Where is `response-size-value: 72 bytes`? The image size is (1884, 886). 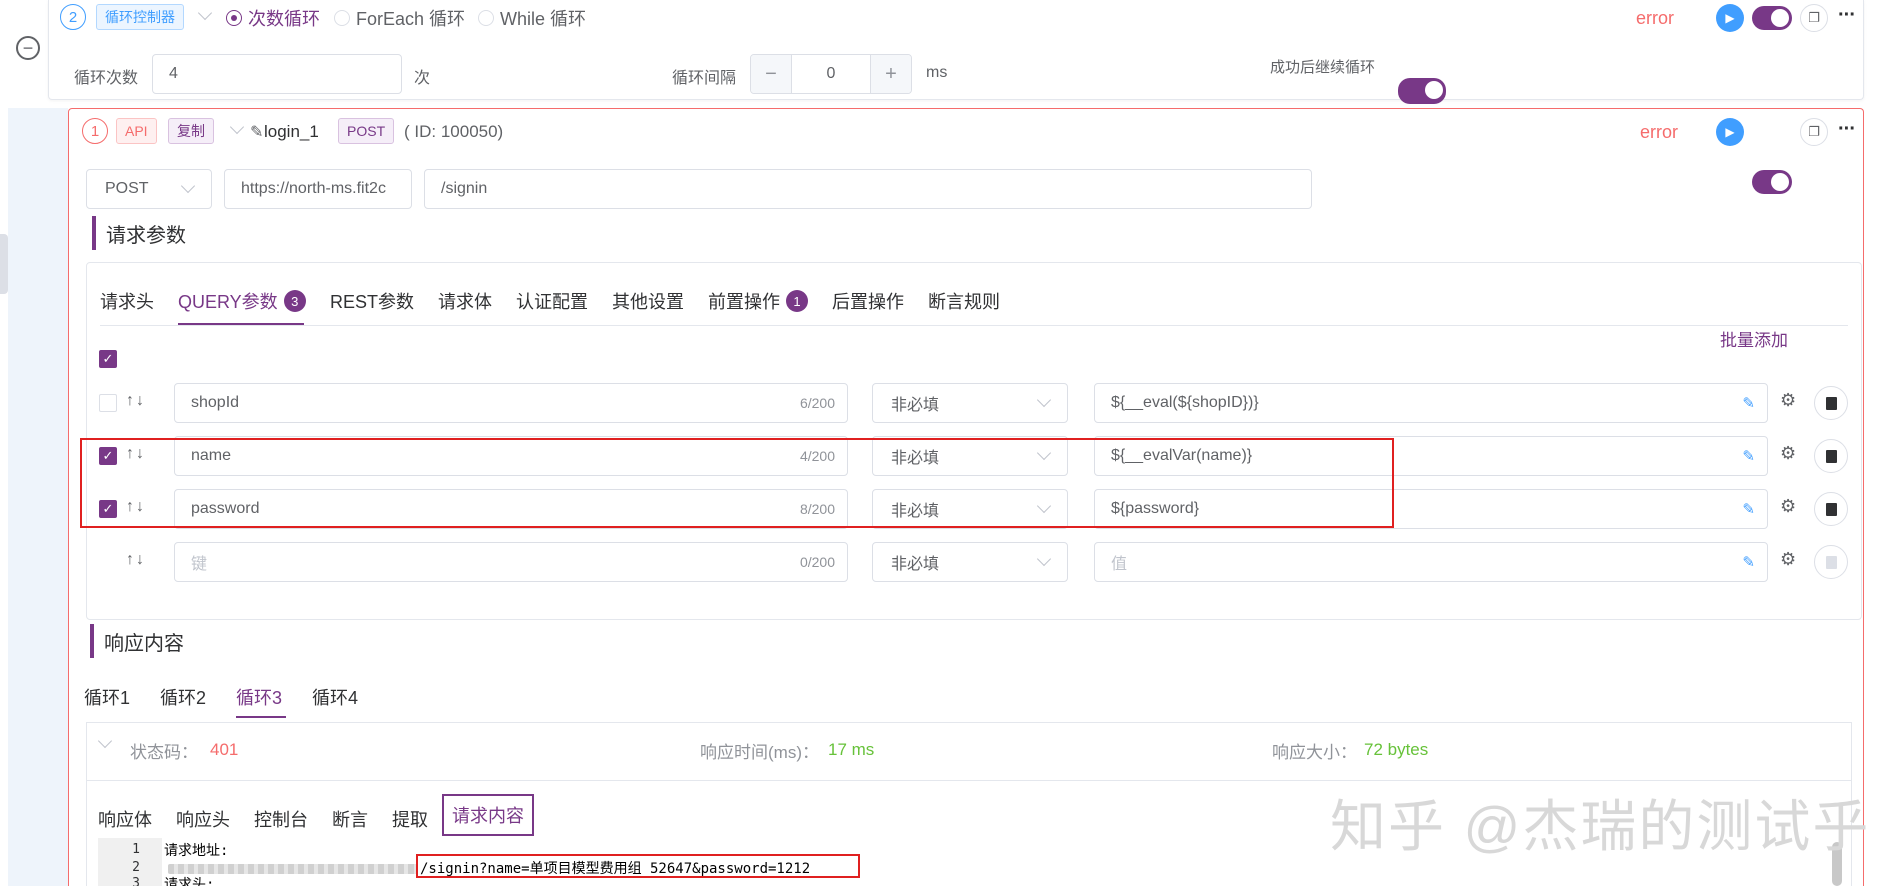 response-size-value: 72 bytes is located at coordinates (1396, 749).